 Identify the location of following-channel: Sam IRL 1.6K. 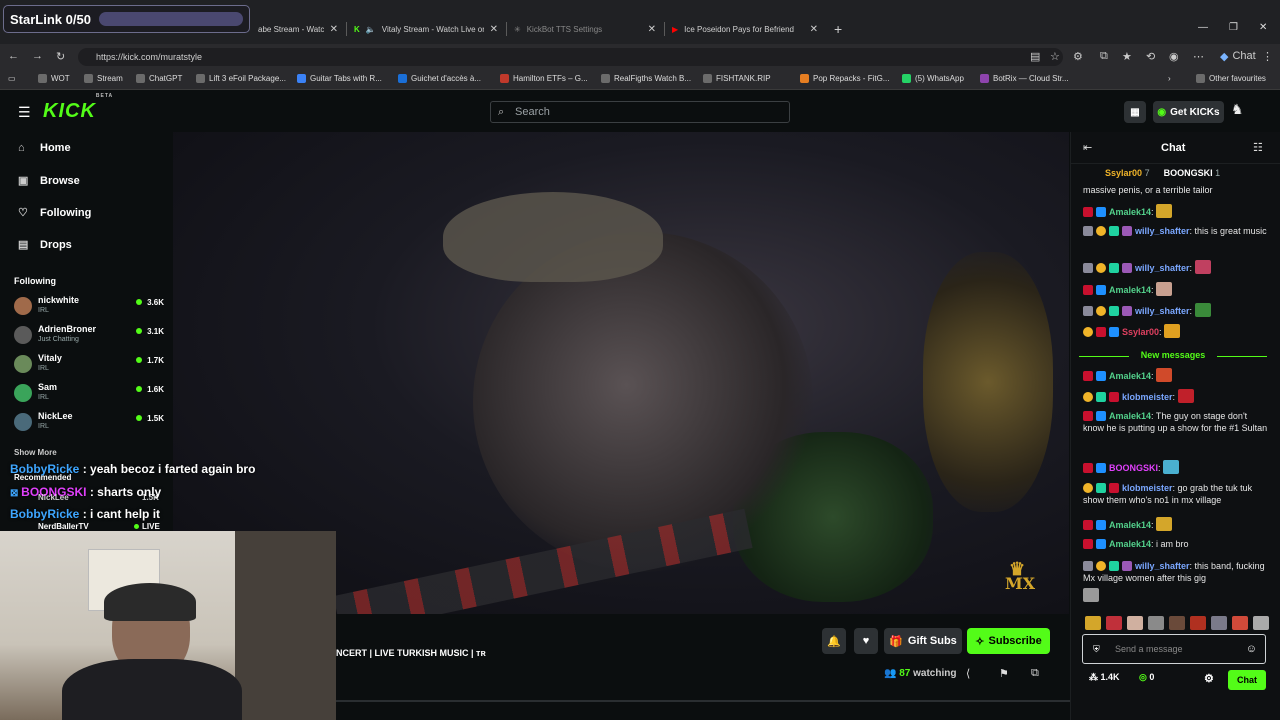
(89, 395).